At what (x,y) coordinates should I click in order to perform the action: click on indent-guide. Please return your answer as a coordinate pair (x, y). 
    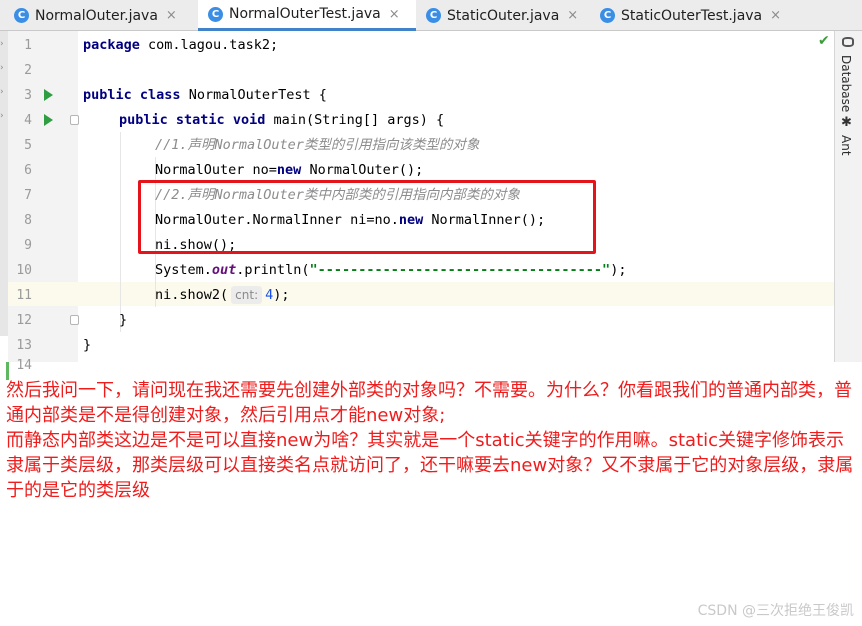
    Looking at the image, I should click on (120, 232).